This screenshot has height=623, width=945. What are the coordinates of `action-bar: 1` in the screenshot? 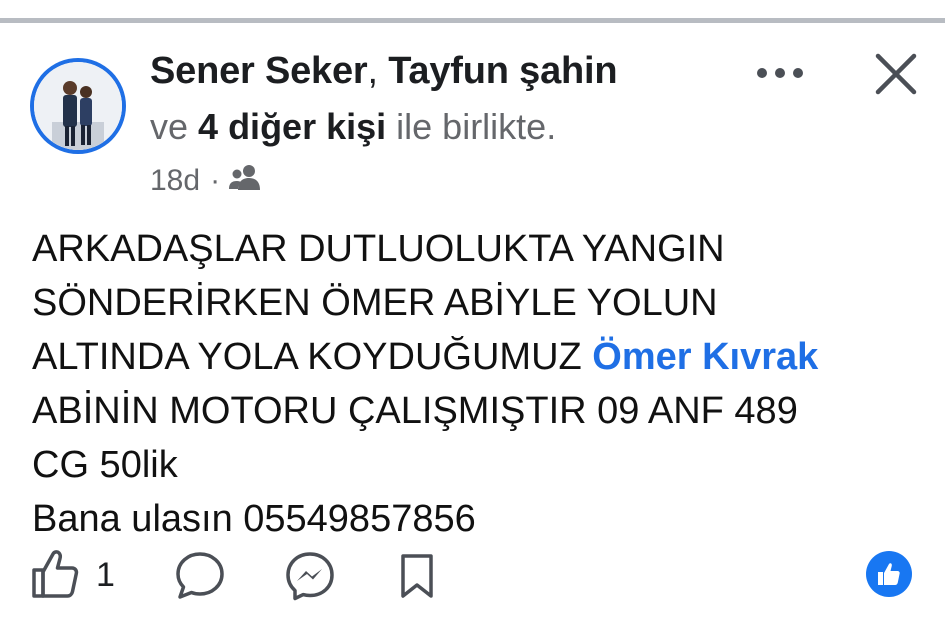 It's located at (472, 578).